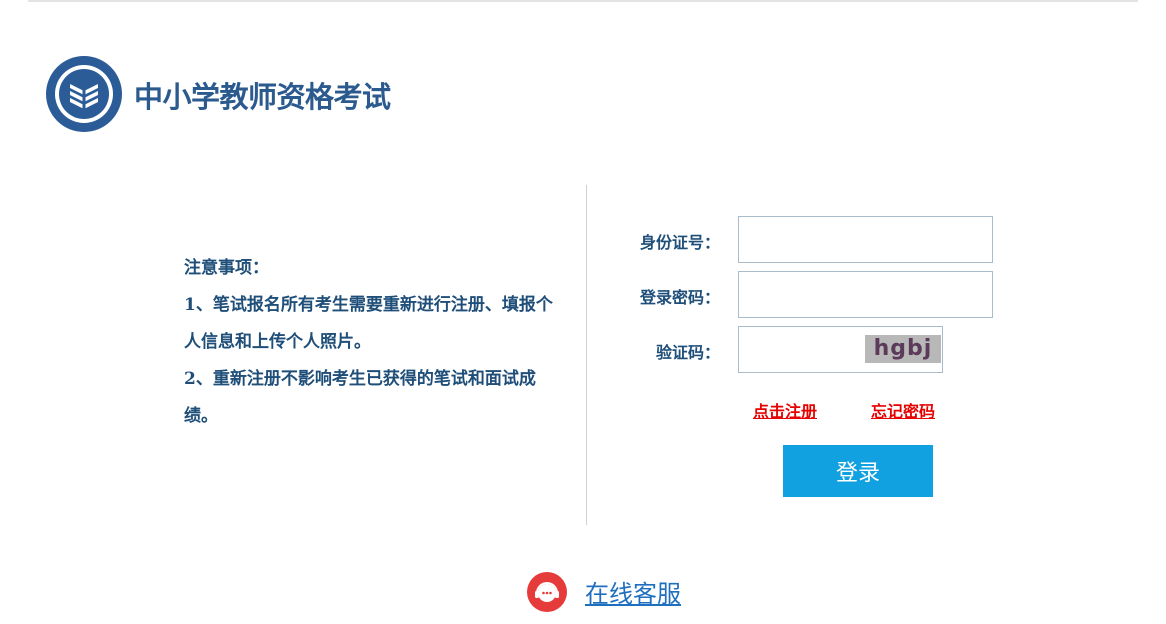 This screenshot has width=1166, height=624. Describe the element at coordinates (368, 323) in the screenshot. I see `notice-item-1: 1、笔试报名所有考生需要重新进行注册、填报个人信息和上传个人照片。` at that location.